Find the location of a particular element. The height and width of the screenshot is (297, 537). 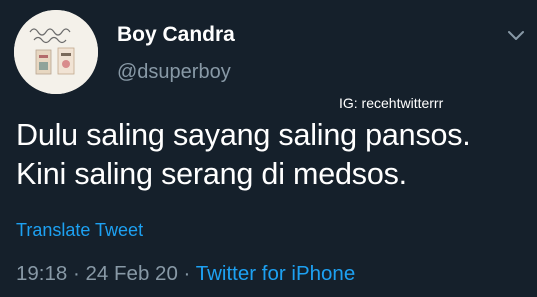

avatar is located at coordinates (56, 52).